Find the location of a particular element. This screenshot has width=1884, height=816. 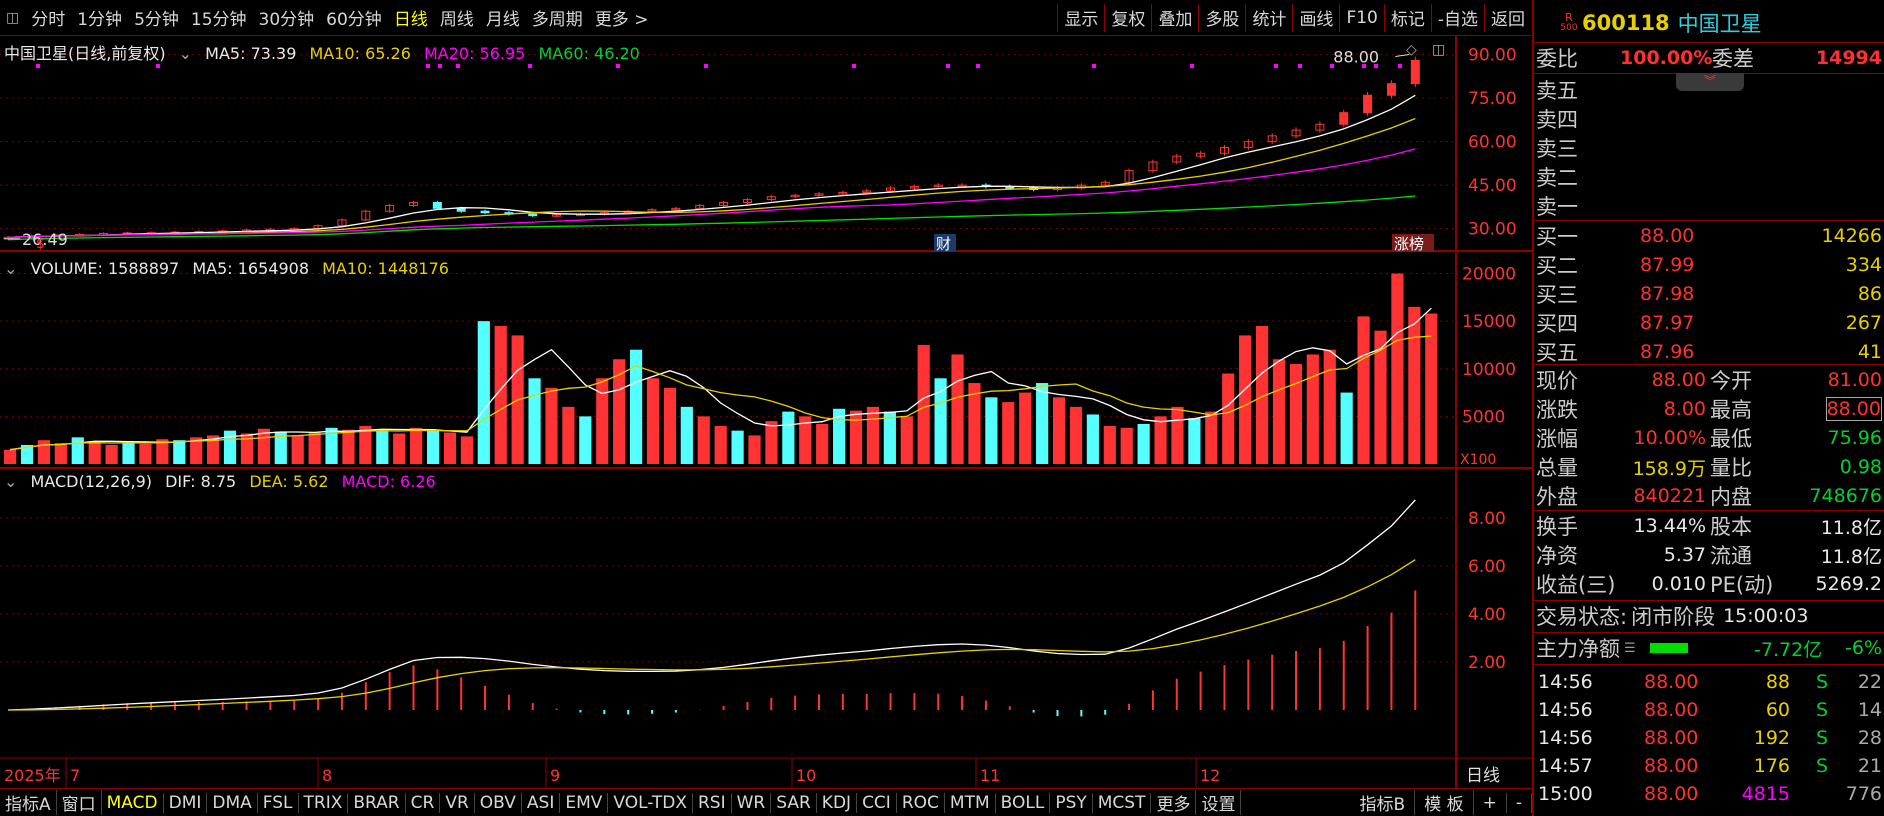

ma60-legend: MA60: 46.20 is located at coordinates (589, 53).